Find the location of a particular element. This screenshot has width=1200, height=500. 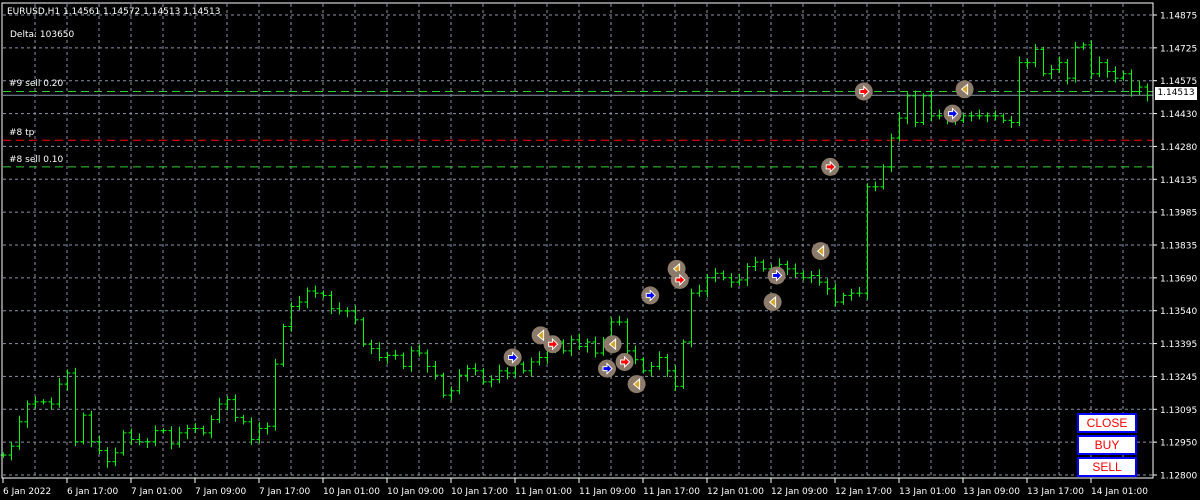

time-tick-label: 7 Jan 09:00 is located at coordinates (221, 492).